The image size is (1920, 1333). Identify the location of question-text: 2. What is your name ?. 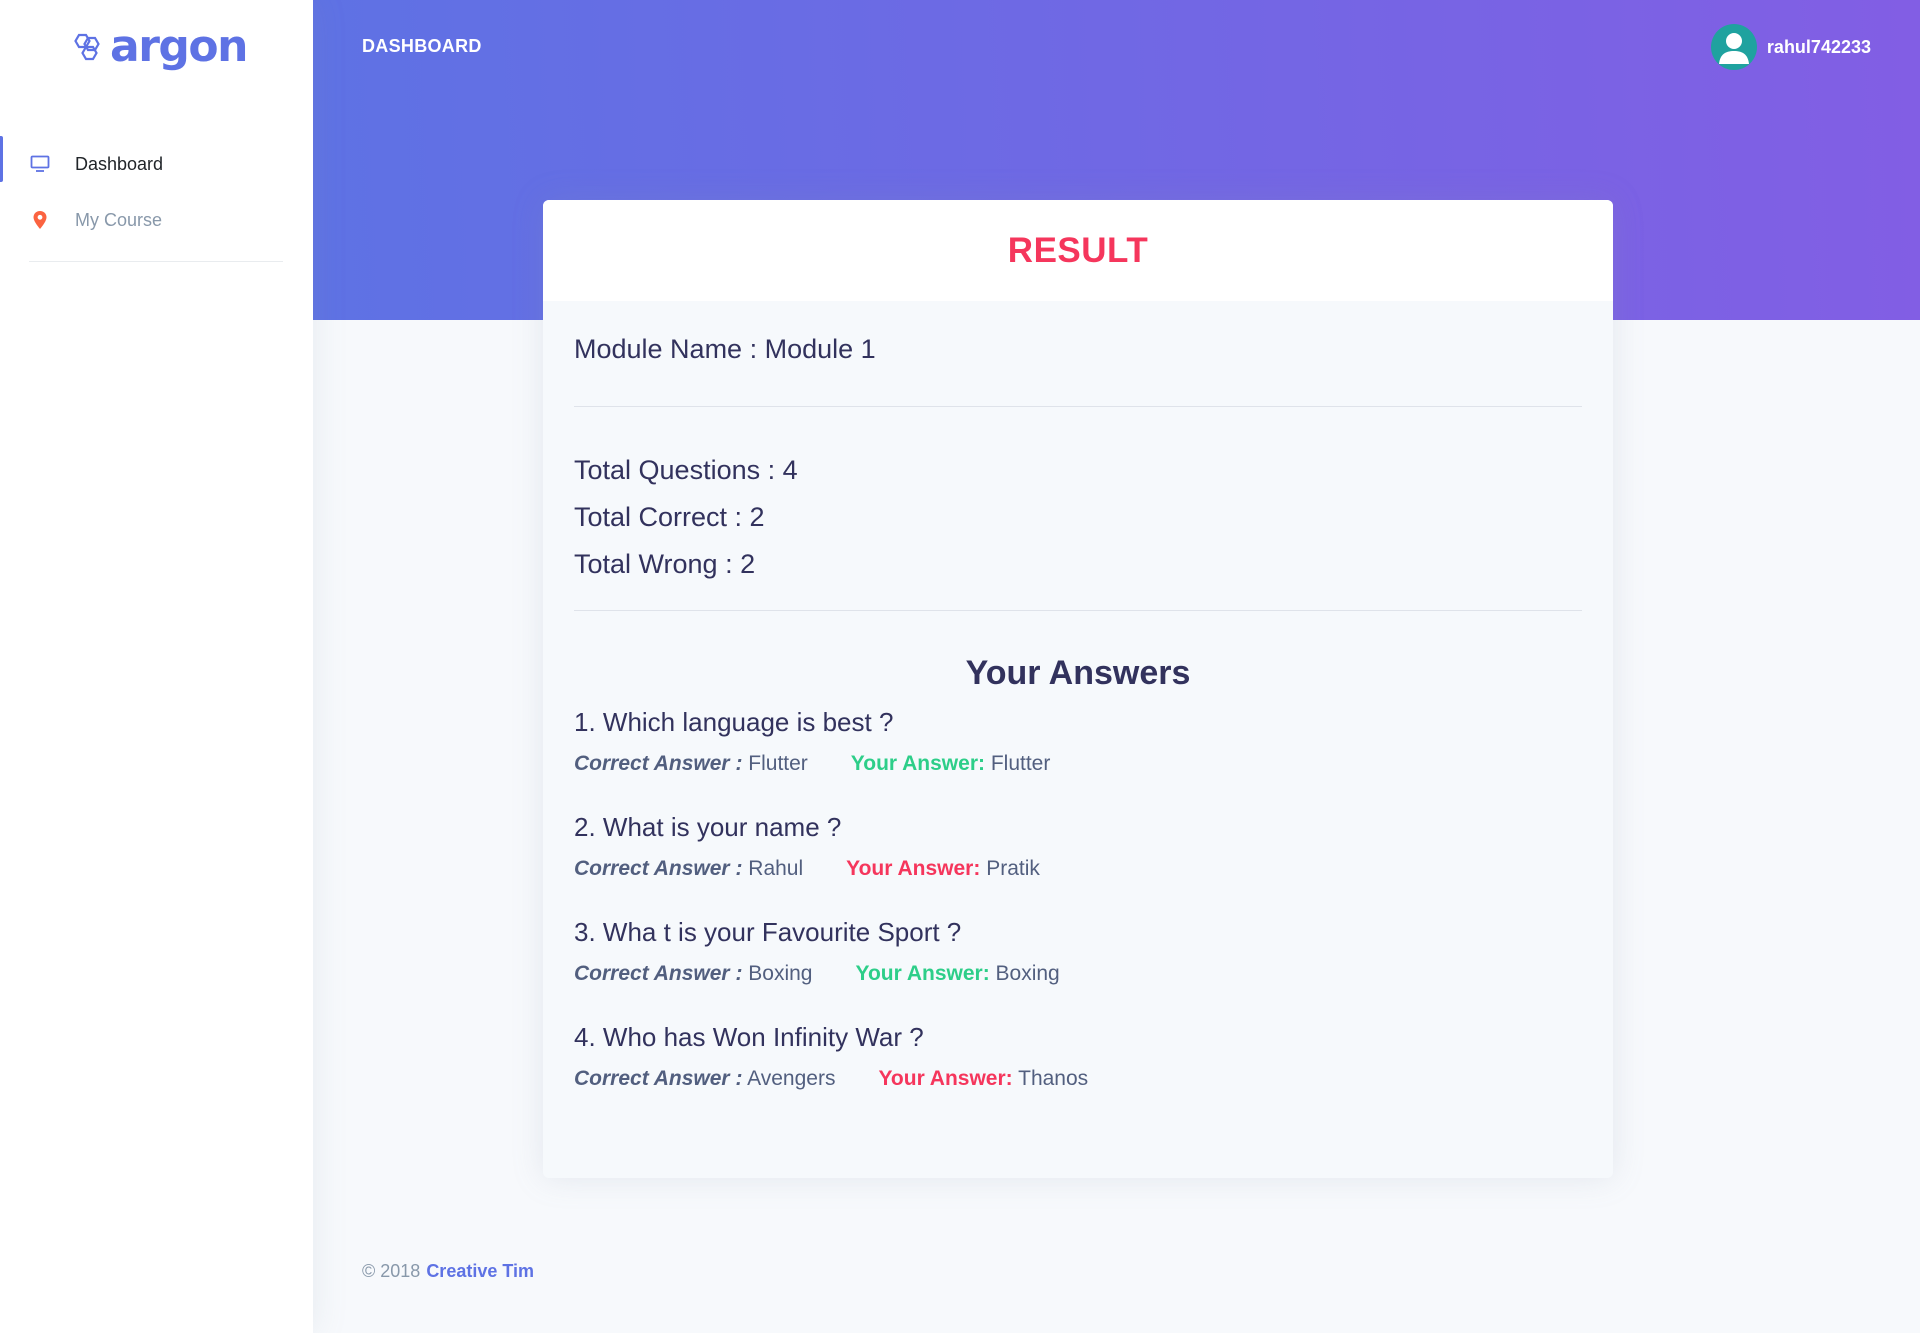
(708, 827).